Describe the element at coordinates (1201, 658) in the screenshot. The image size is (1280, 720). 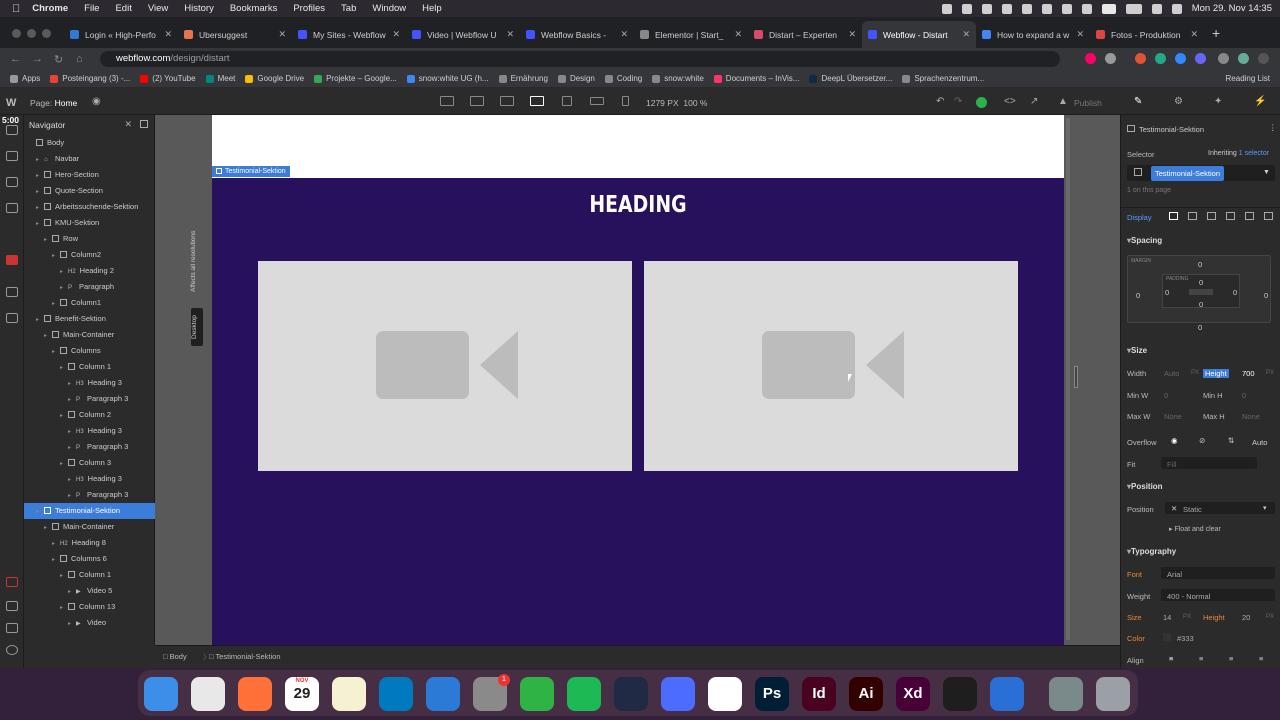
I see `align-center-icon: ≡` at that location.